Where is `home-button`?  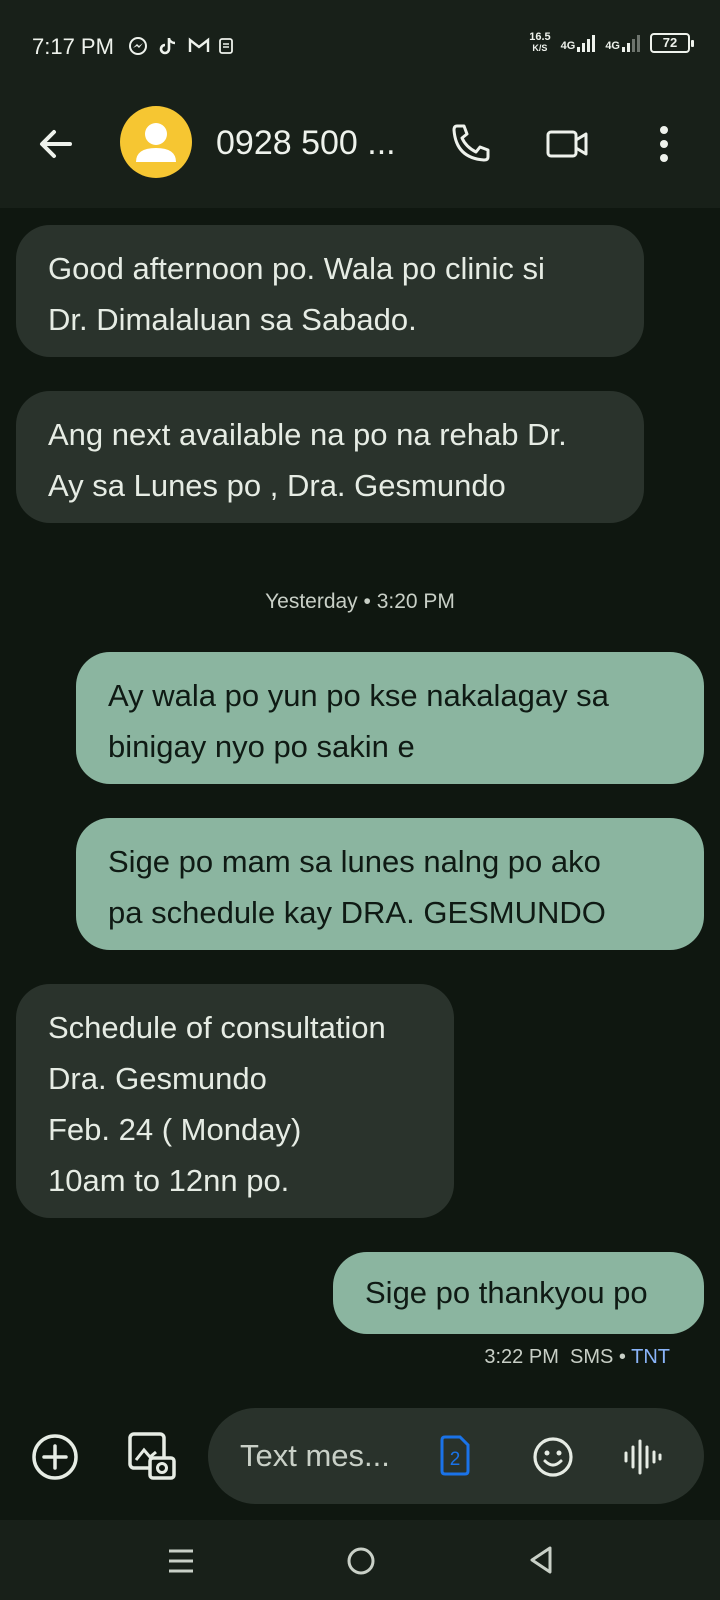 home-button is located at coordinates (361, 1561).